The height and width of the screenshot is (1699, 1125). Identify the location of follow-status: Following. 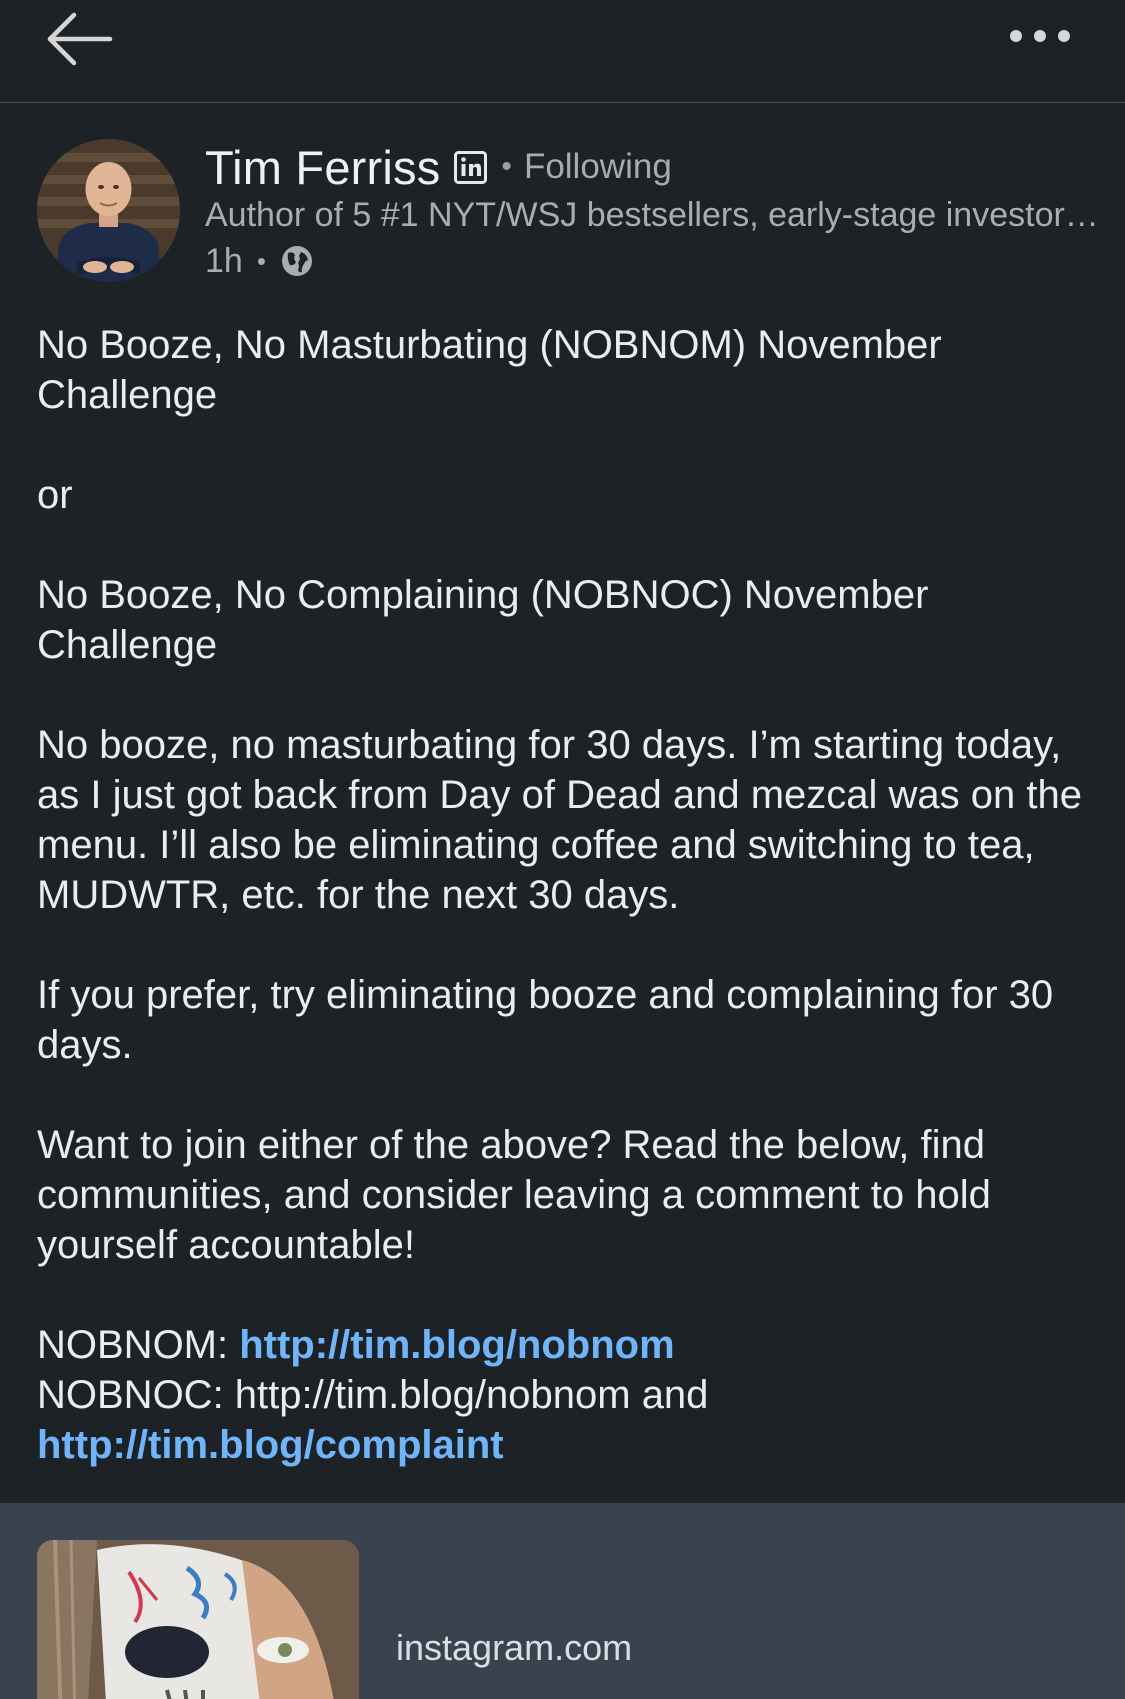
(598, 167).